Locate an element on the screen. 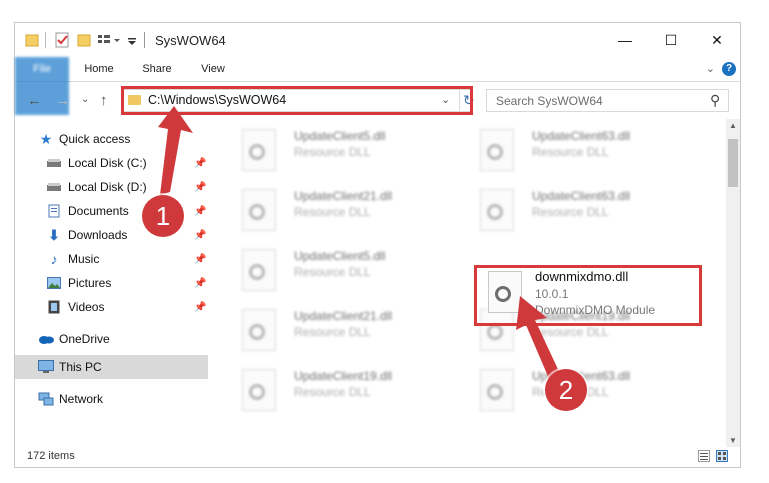 The image size is (769, 483). sidebar-item-pictures: Pictures 📌 is located at coordinates (111, 283).